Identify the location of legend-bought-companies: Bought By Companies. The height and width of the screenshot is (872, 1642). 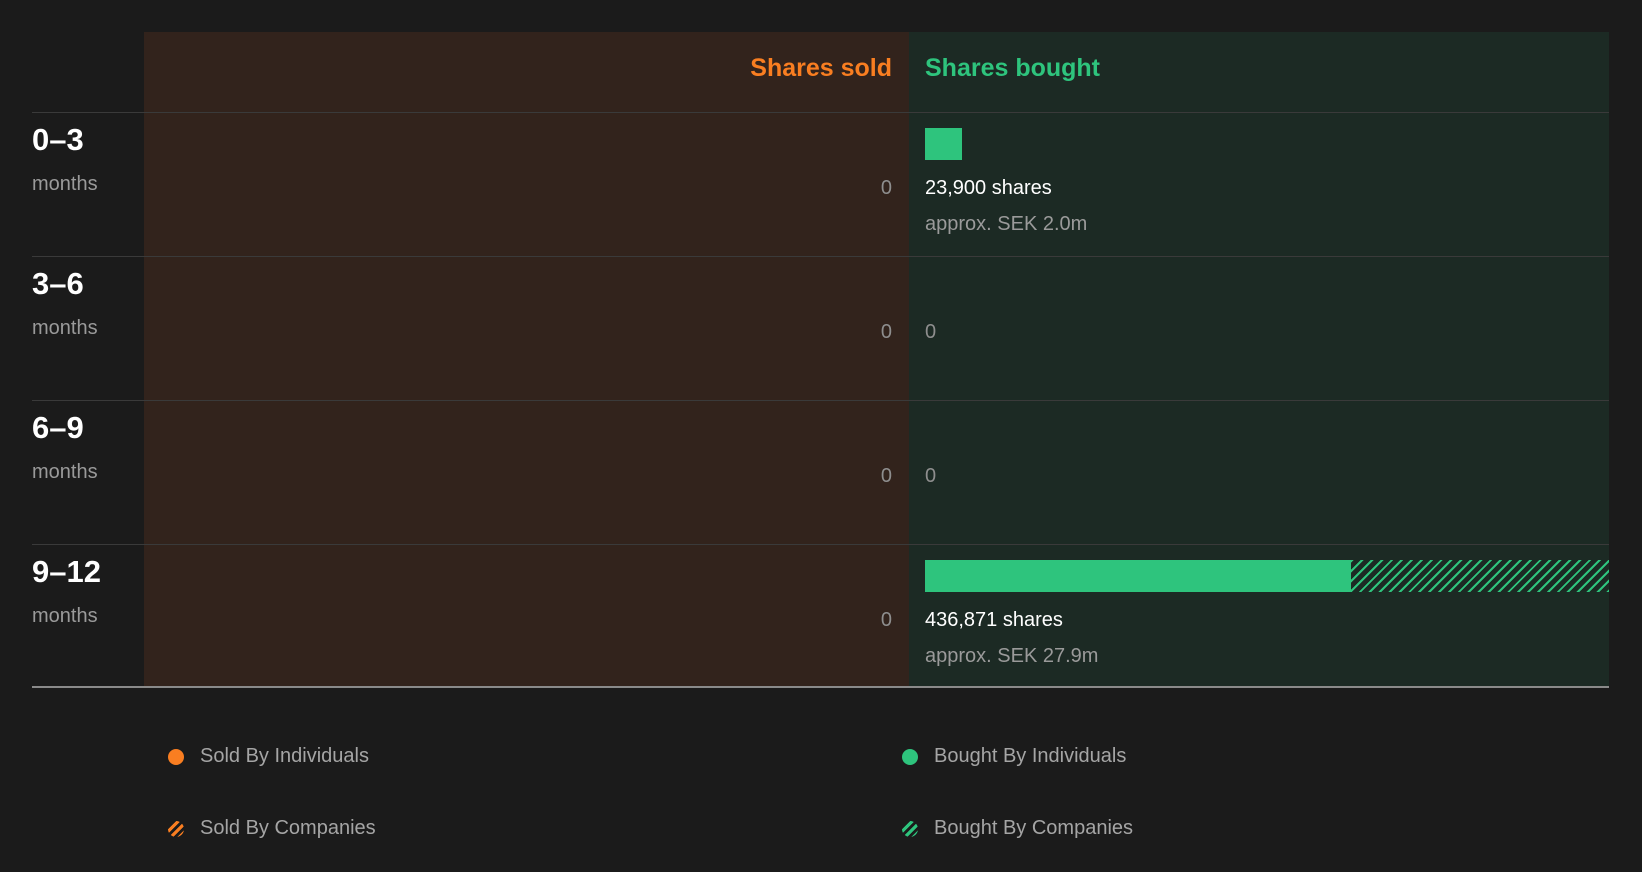
(1017, 828).